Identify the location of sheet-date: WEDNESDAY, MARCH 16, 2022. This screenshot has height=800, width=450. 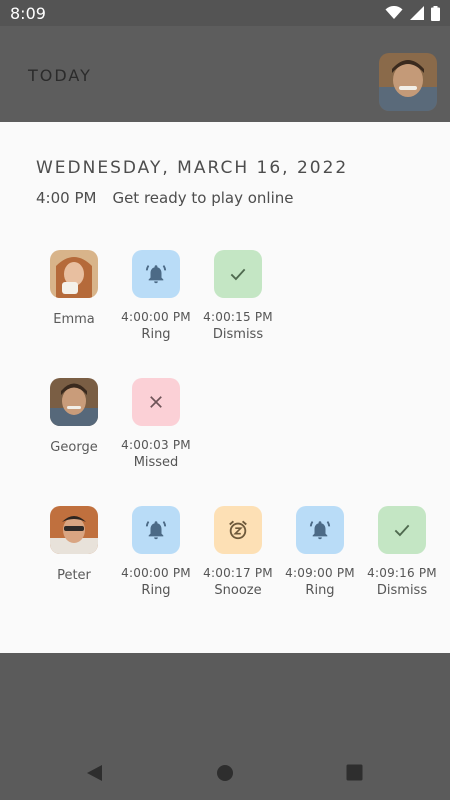
(192, 168).